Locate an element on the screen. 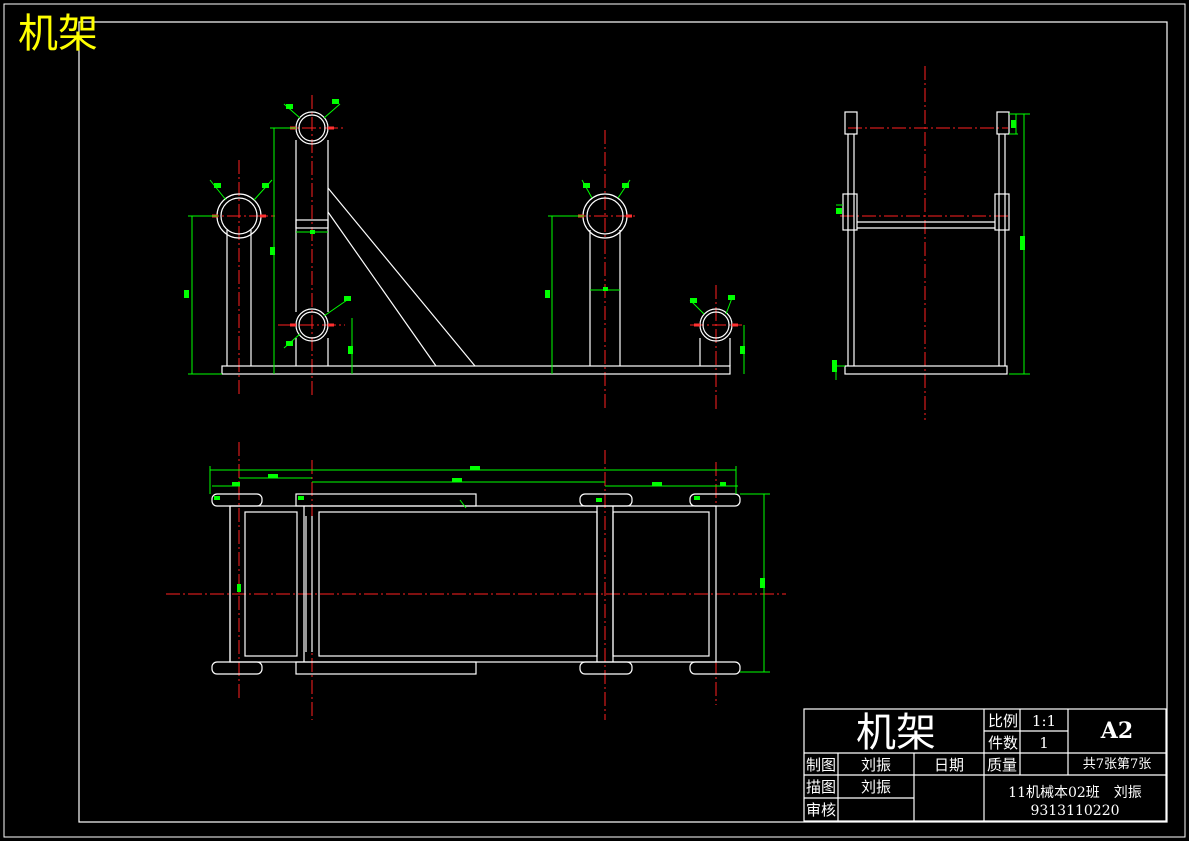 This screenshot has width=1189, height=841. front-view-bolts is located at coordinates (475, 226).